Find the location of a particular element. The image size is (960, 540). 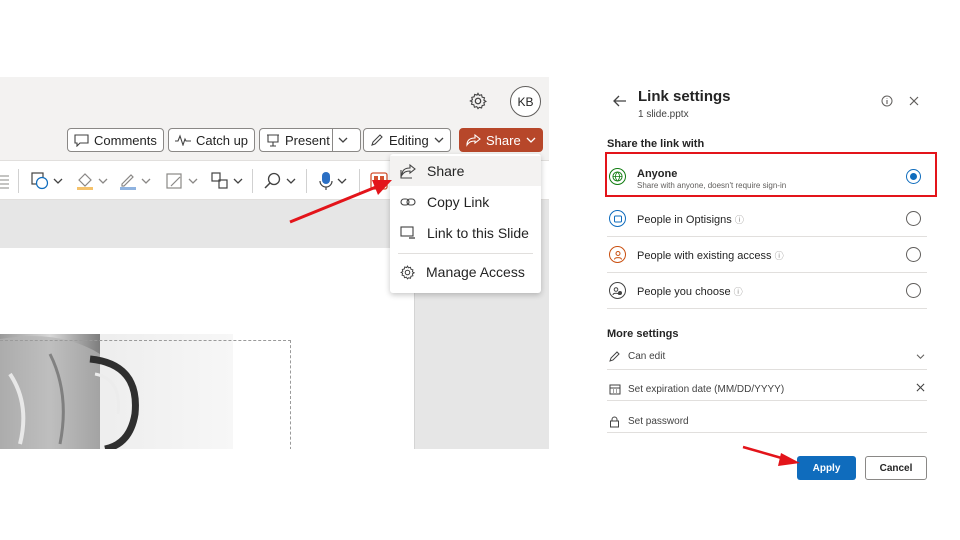

building-icon is located at coordinates (617, 218).